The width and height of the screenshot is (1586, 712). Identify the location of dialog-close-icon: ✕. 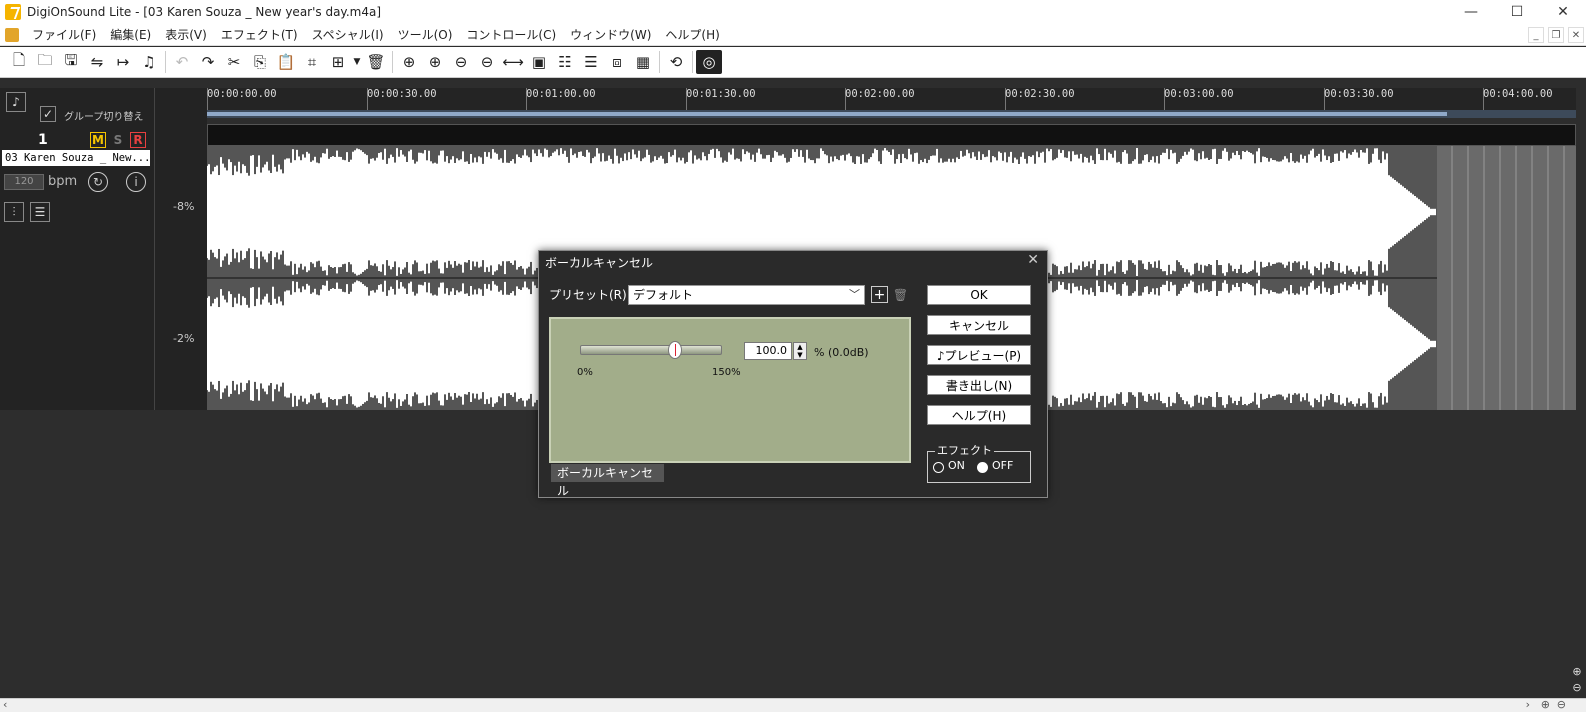
(1033, 260).